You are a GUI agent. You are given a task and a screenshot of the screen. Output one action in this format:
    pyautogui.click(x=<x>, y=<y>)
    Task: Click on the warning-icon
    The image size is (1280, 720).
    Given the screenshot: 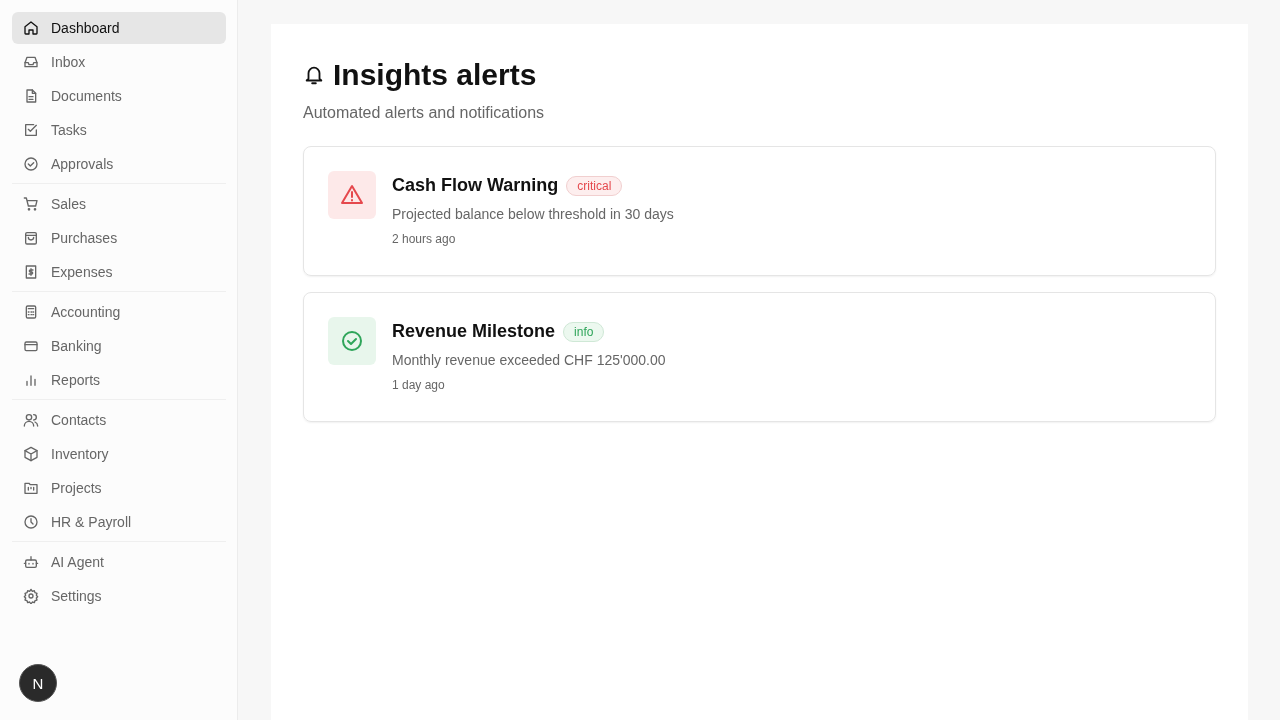 What is the action you would take?
    pyautogui.click(x=352, y=195)
    